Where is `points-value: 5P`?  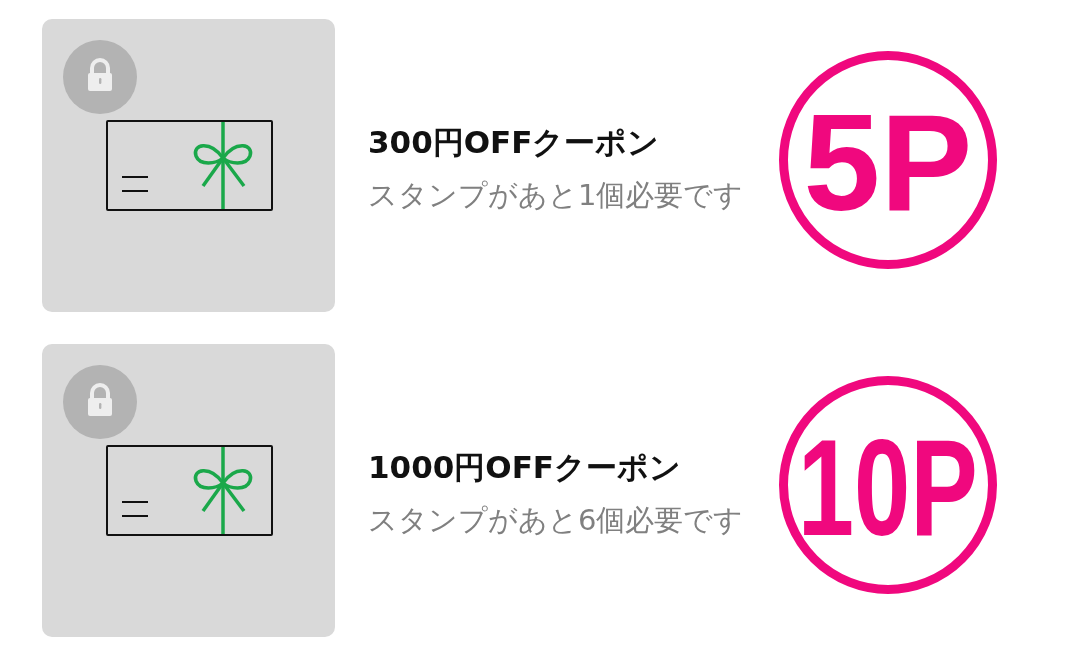
points-value: 5P is located at coordinates (888, 162).